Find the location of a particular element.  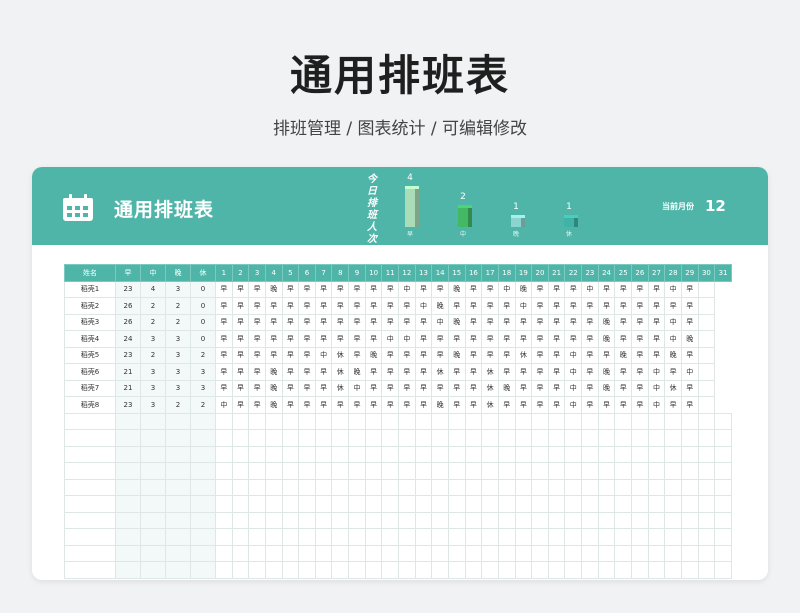

table-cell: 稻壳5 is located at coordinates (90, 355).